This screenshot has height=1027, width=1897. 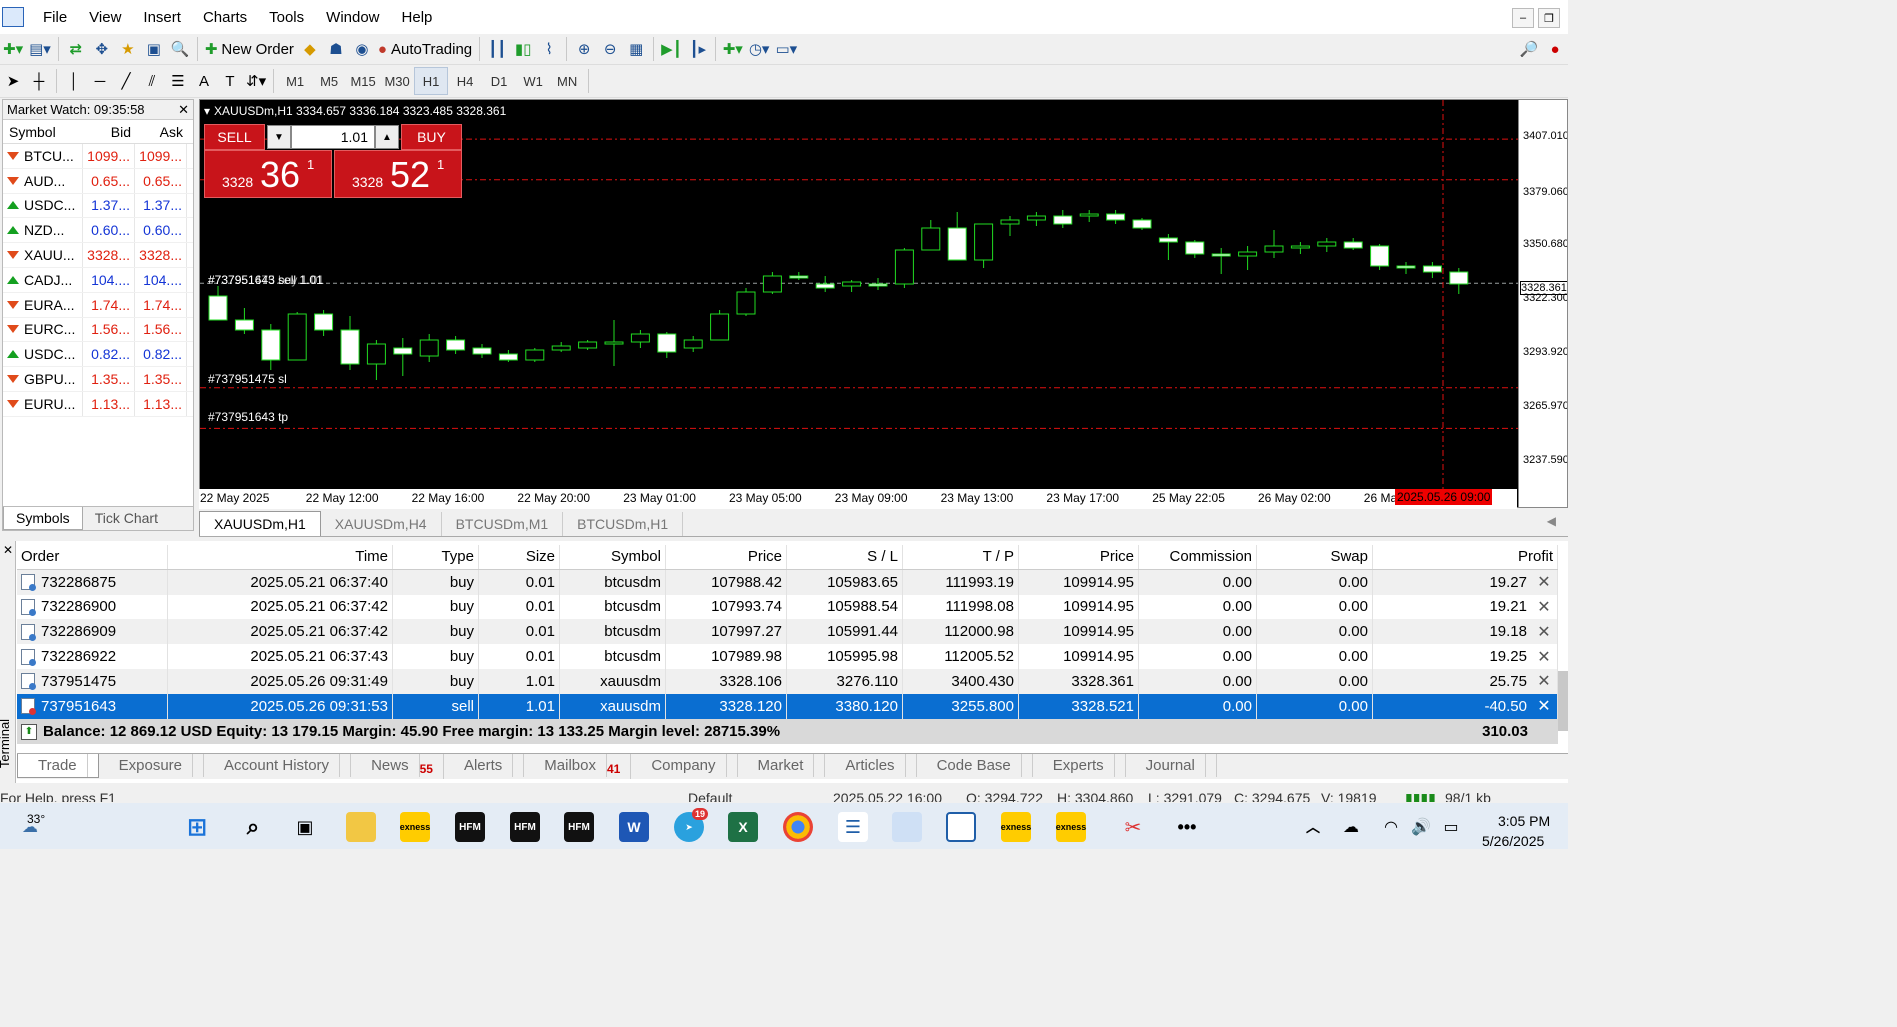 I want to click on timeframe-d1: D1, so click(x=499, y=81).